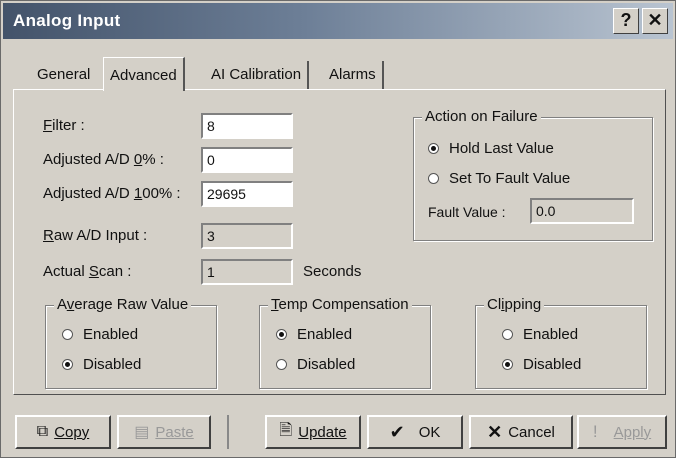 This screenshot has height=464, width=678. Describe the element at coordinates (332, 271) in the screenshot. I see `seconds-unit-label: Seconds` at that location.